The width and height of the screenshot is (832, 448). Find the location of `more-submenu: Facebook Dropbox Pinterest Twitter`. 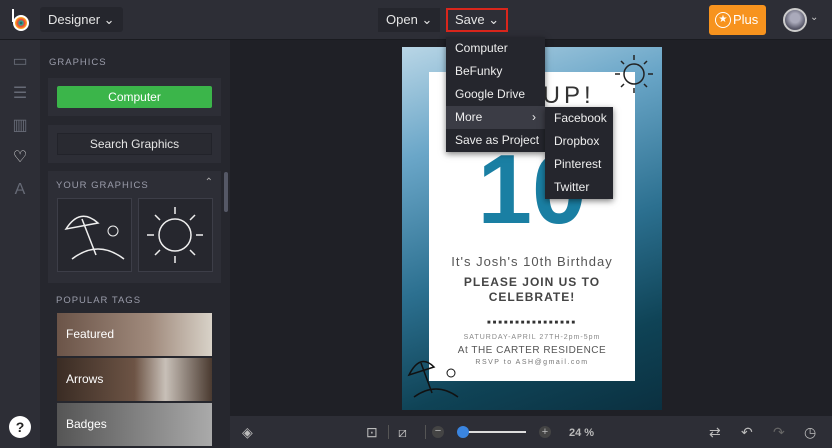

more-submenu: Facebook Dropbox Pinterest Twitter is located at coordinates (579, 153).